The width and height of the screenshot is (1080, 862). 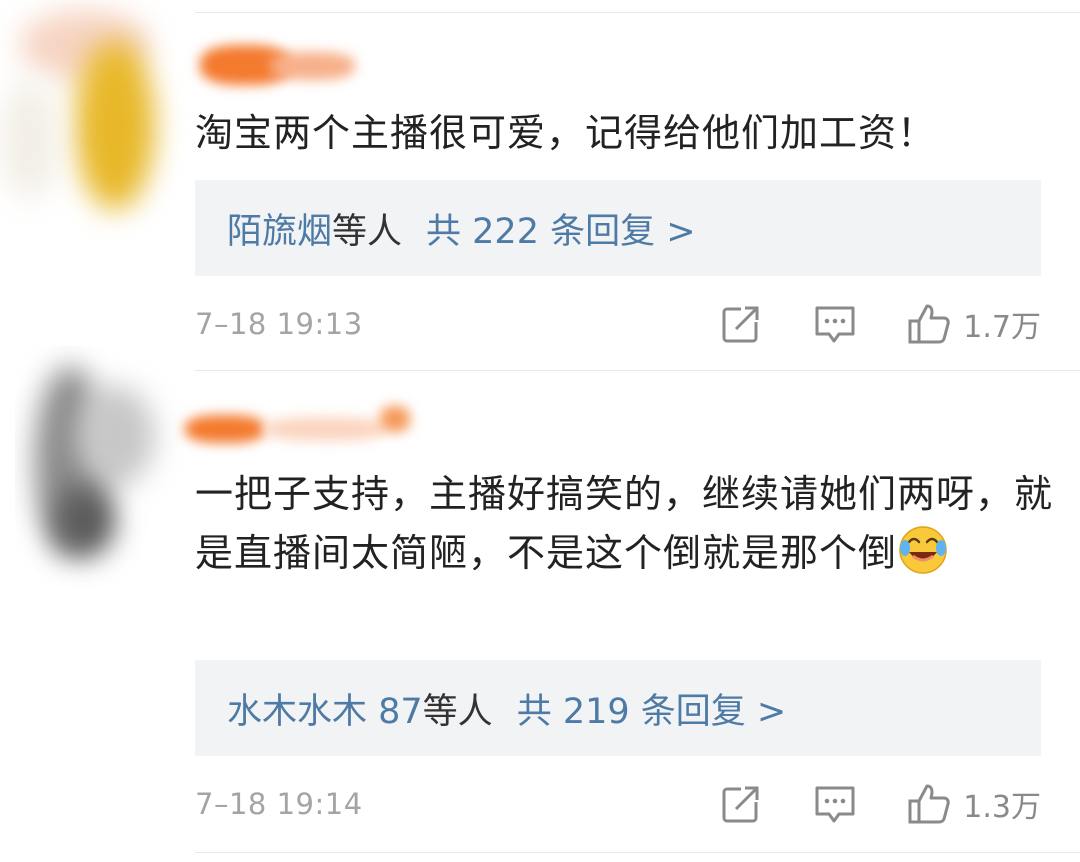 I want to click on comment-meta: 7–18 19:13 1.7万, so click(x=618, y=324).